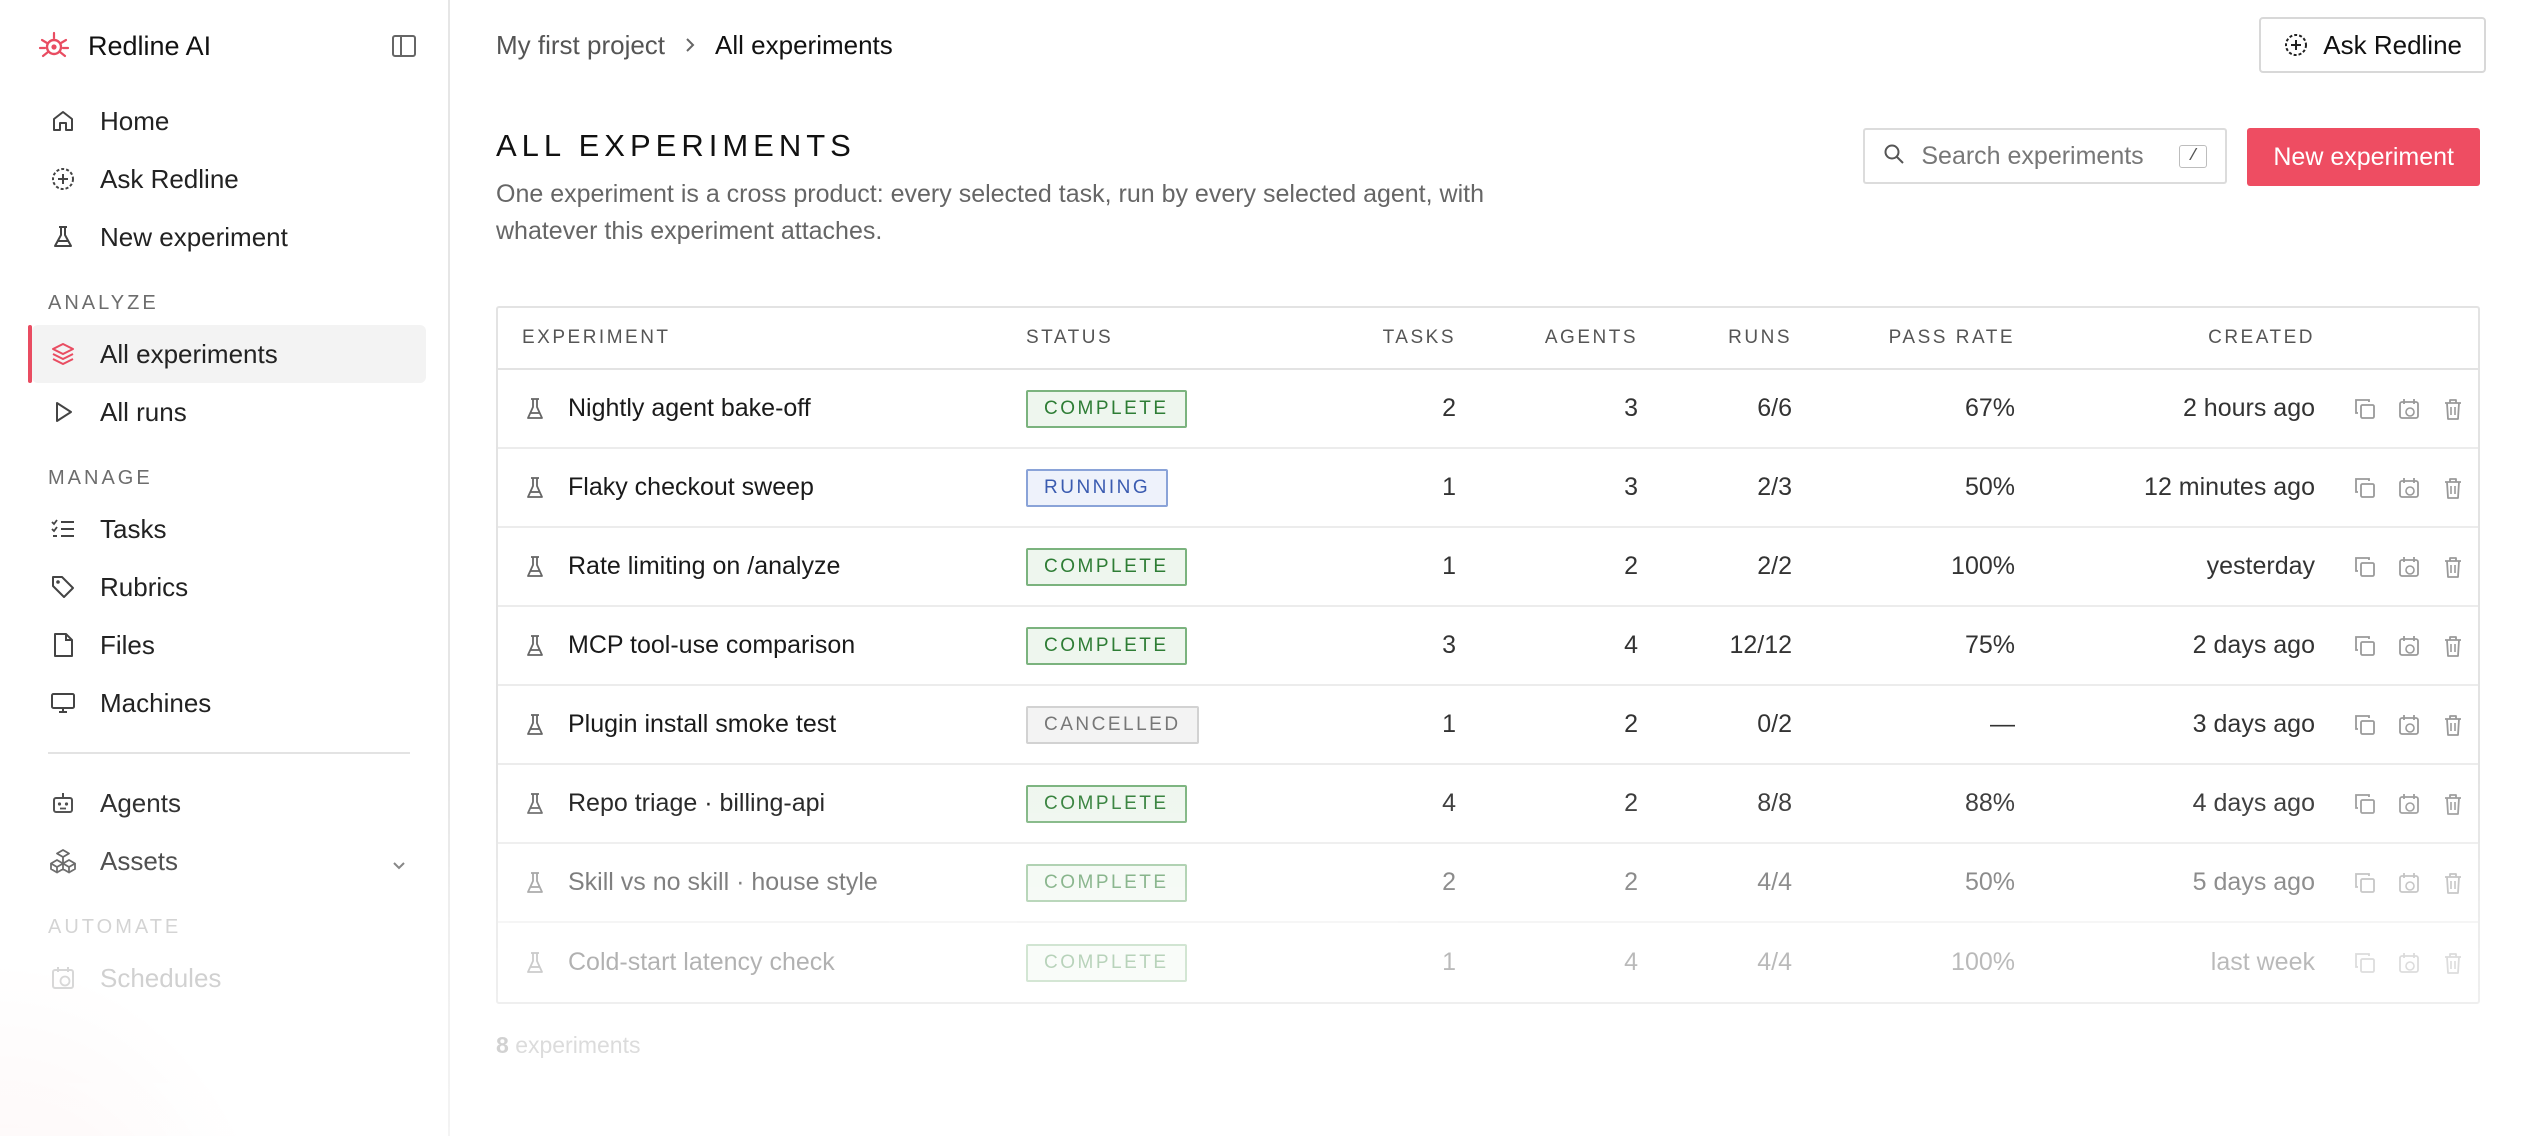  Describe the element at coordinates (2002, 724) in the screenshot. I see `pass-rate-cell: —` at that location.